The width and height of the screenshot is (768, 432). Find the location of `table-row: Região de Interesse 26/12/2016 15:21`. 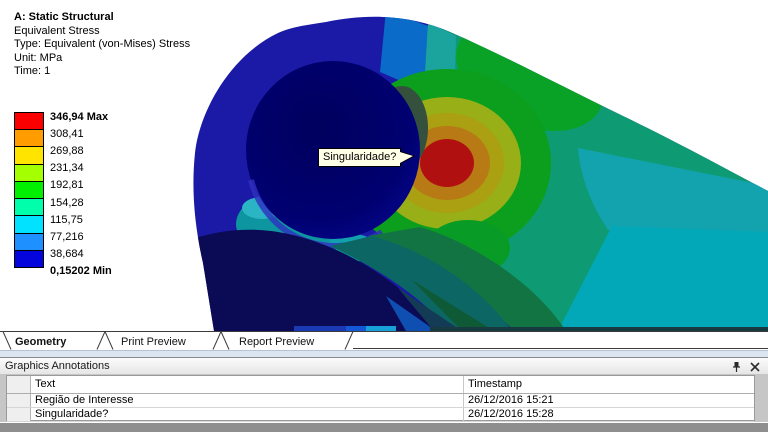

table-row: Região de Interesse 26/12/2016 15:21 is located at coordinates (380, 401).